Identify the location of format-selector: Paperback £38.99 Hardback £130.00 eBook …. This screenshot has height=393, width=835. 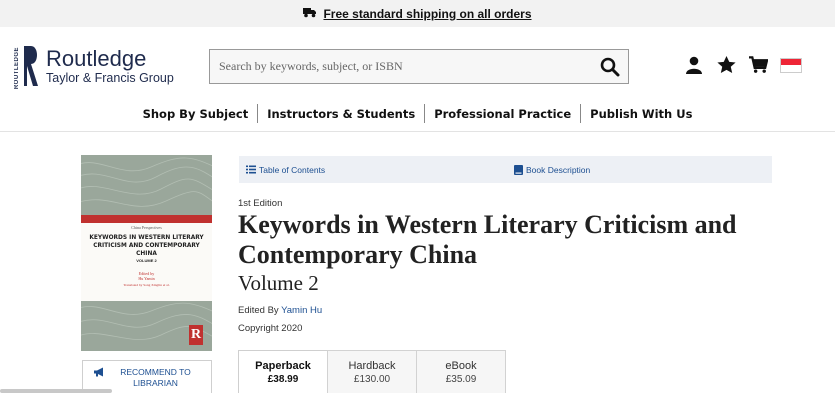
(372, 371).